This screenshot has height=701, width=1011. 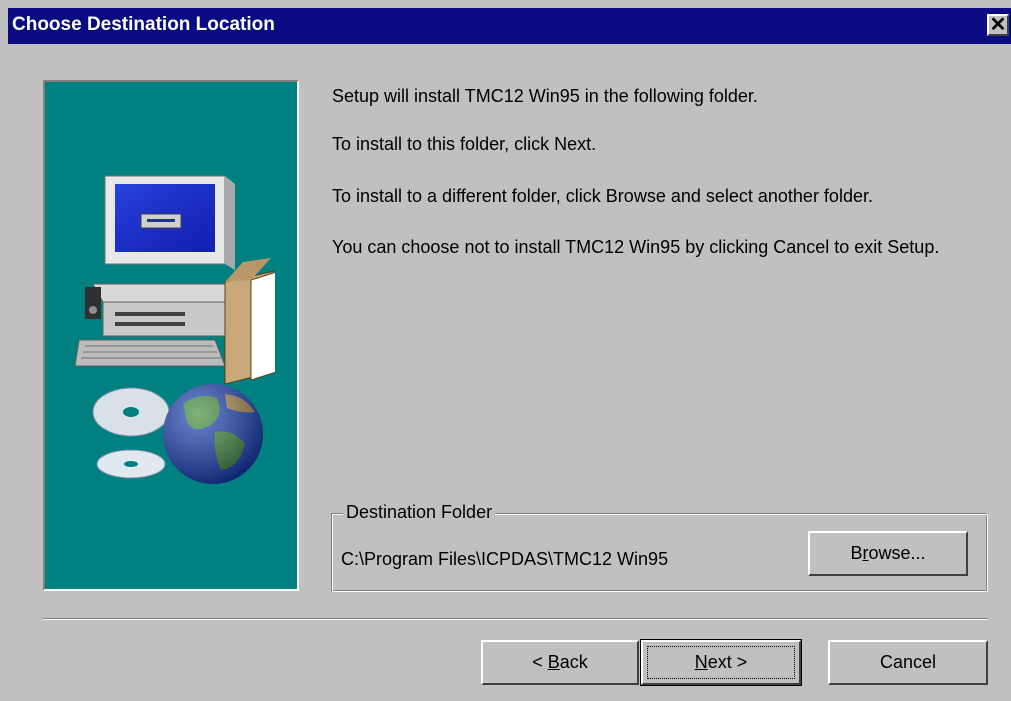 I want to click on cancel-button: Cancel, so click(x=908, y=662).